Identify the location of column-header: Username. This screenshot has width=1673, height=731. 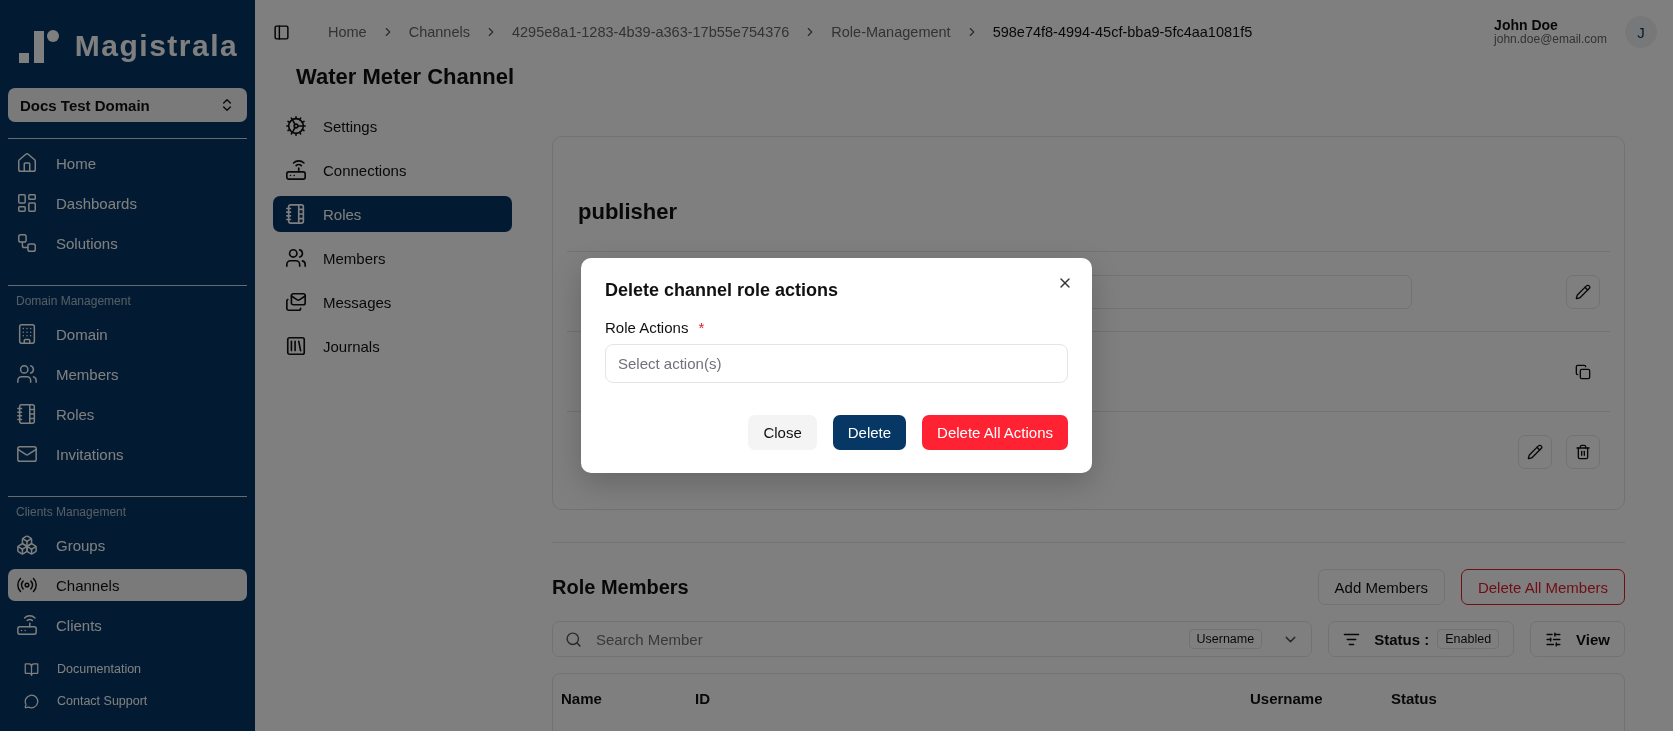
(1287, 698).